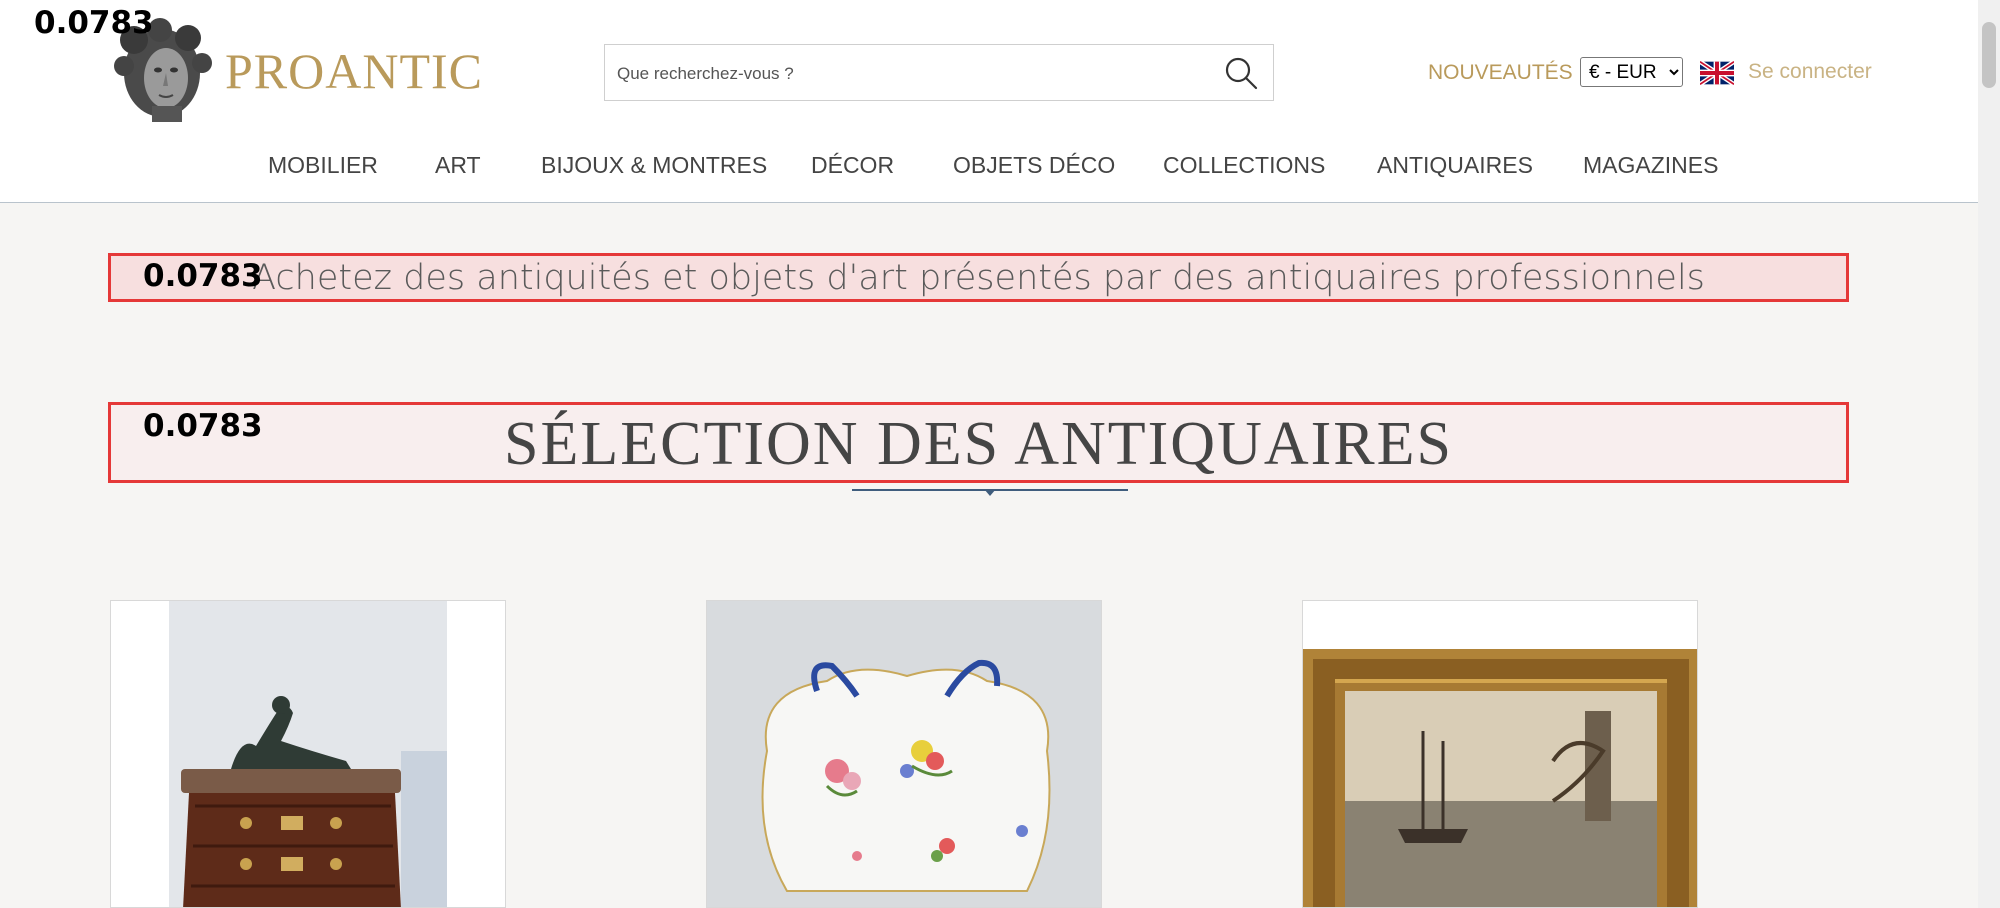  What do you see at coordinates (1989, 454) in the screenshot?
I see `page-scrollbar` at bounding box center [1989, 454].